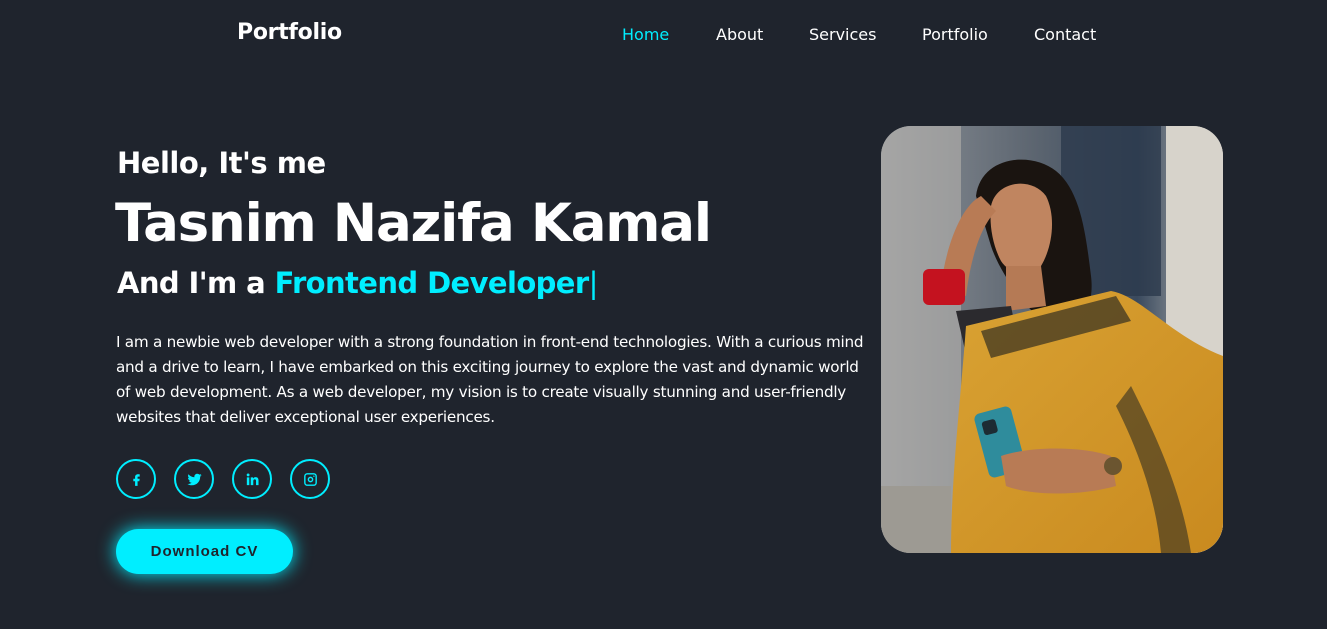 The width and height of the screenshot is (1327, 629). Describe the element at coordinates (955, 34) in the screenshot. I see `nav-portfolio: Portfolio` at that location.